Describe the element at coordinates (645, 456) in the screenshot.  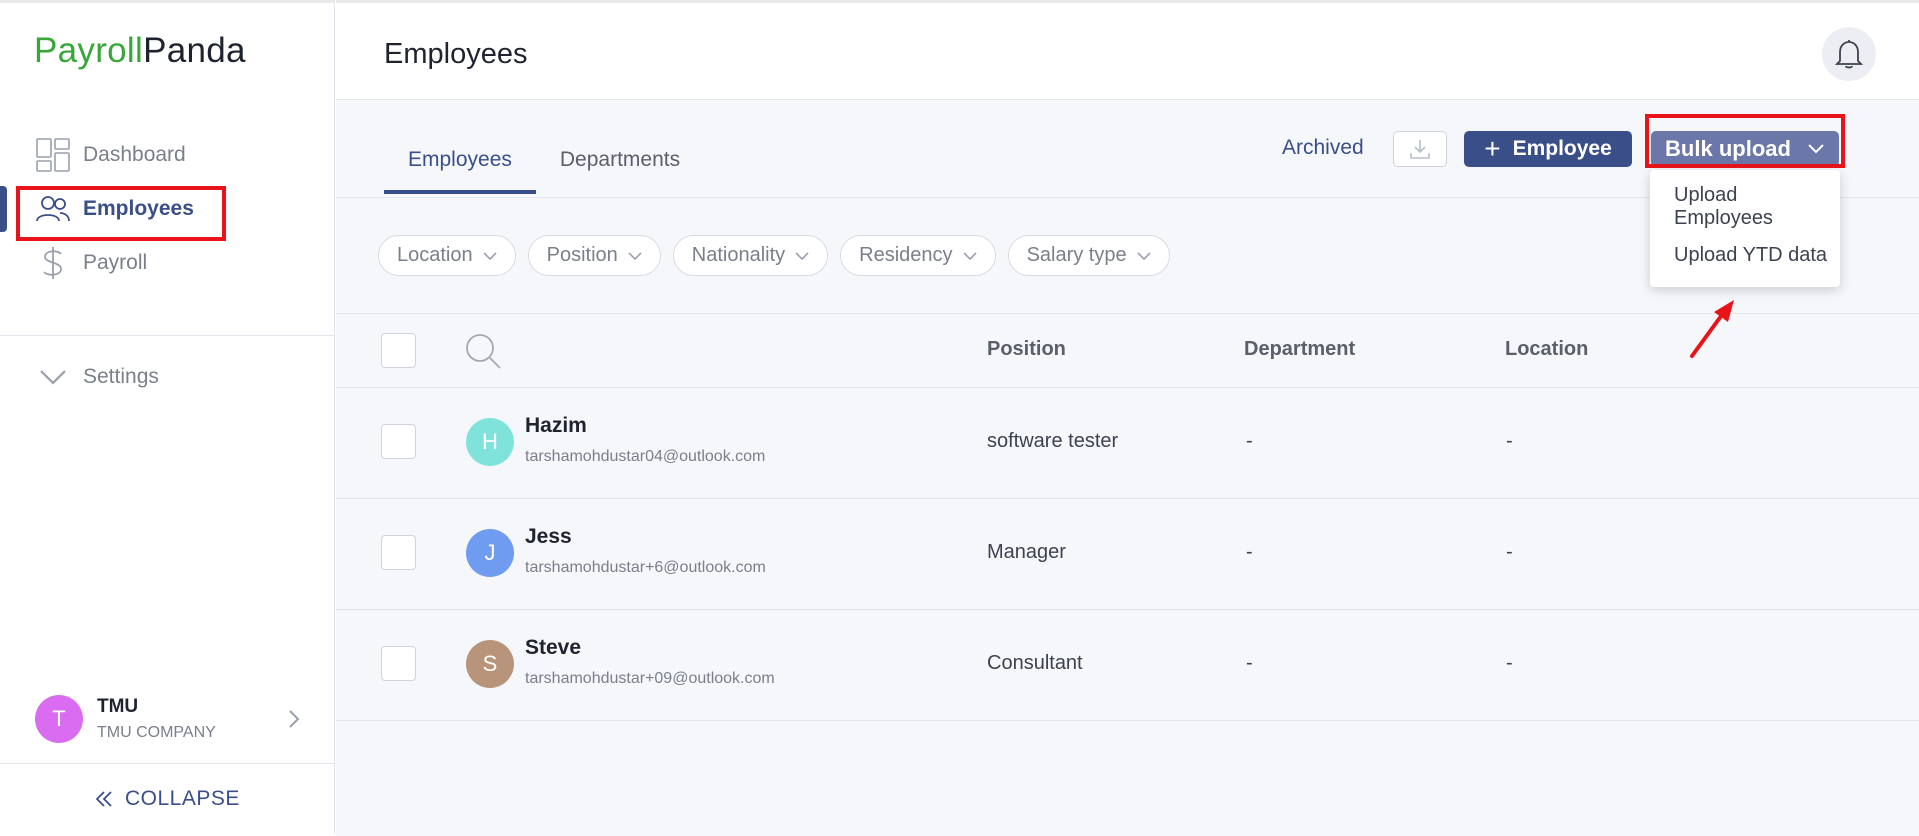
I see `employee-email: tarshamohdustar04@outlook.com` at that location.